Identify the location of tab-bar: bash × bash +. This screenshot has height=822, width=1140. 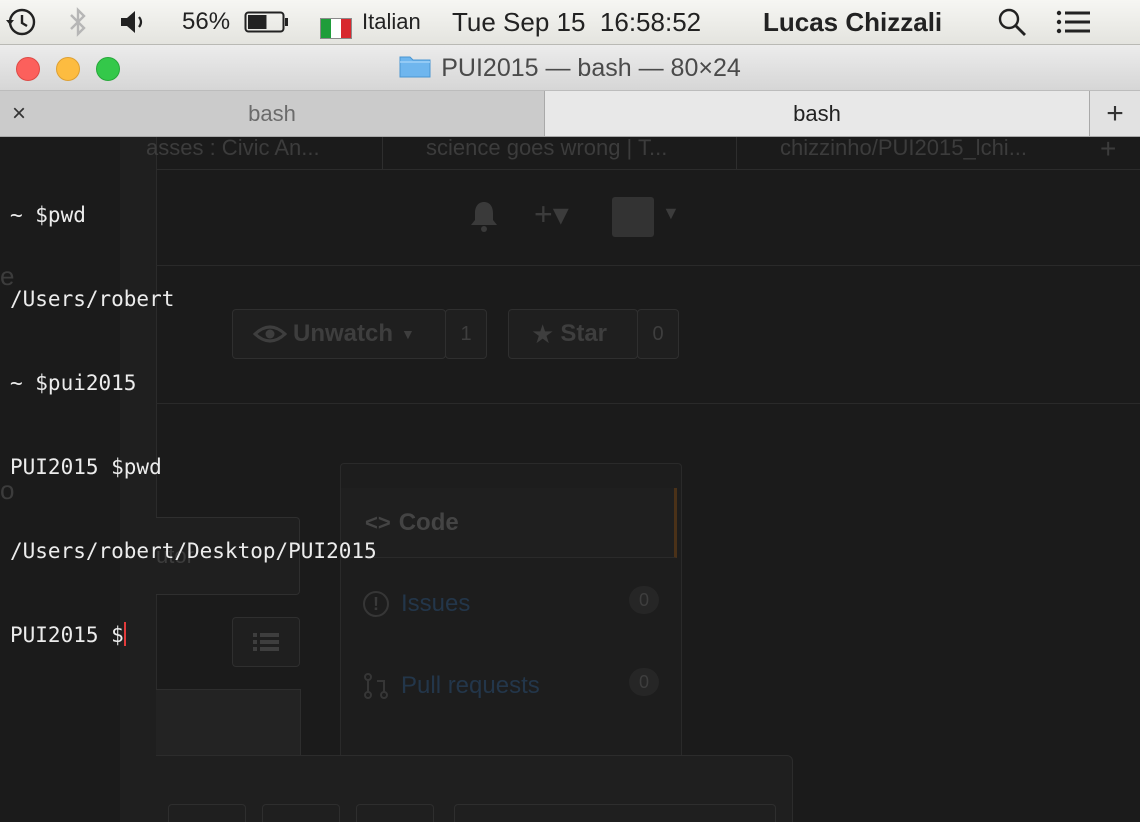
(570, 114).